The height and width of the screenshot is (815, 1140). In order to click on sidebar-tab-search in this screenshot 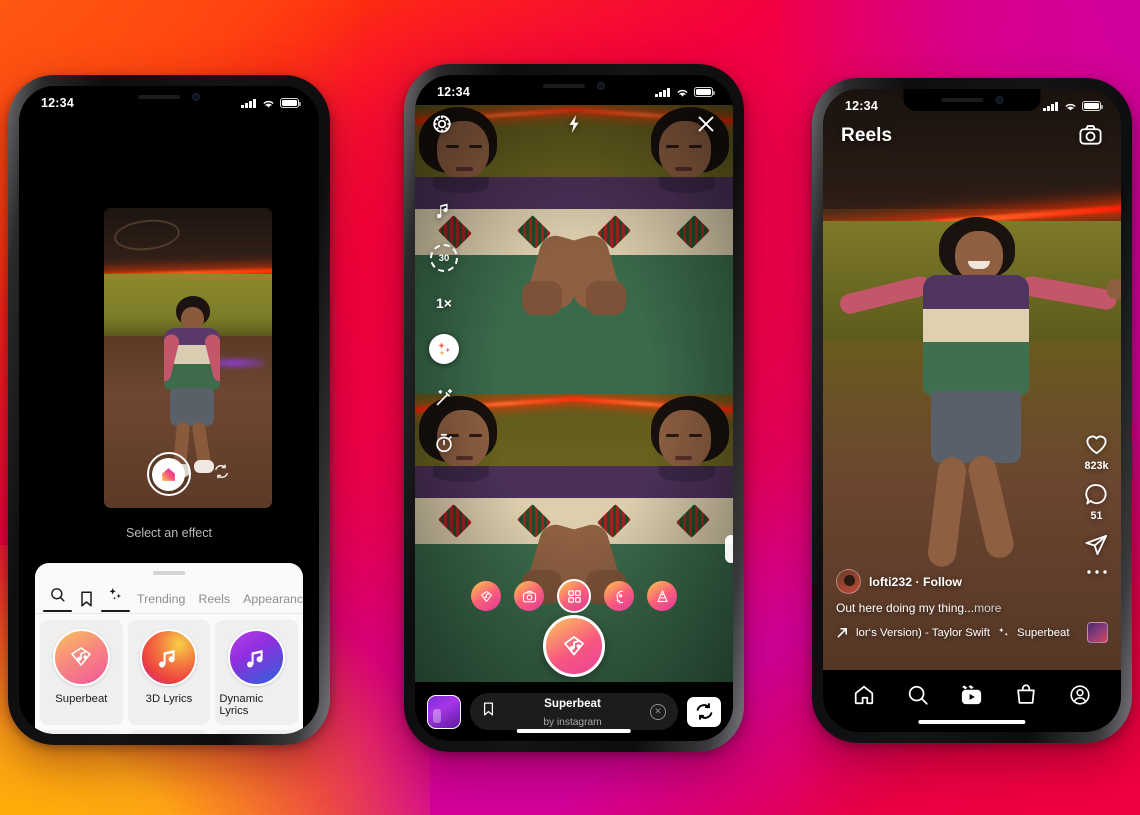, I will do `click(57, 599)`.